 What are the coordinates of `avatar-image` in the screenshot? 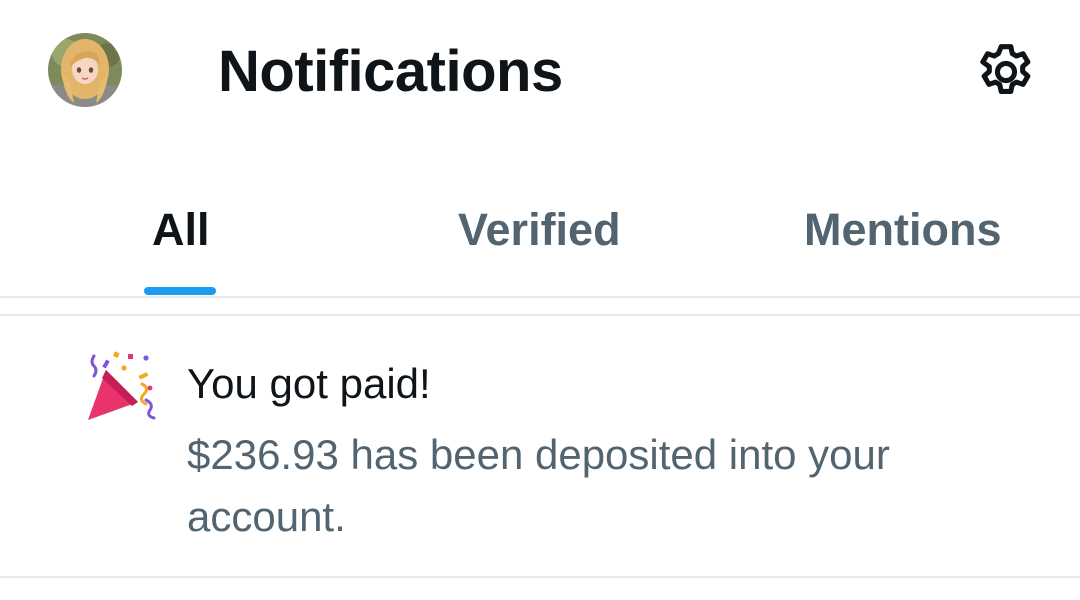 It's located at (85, 70).